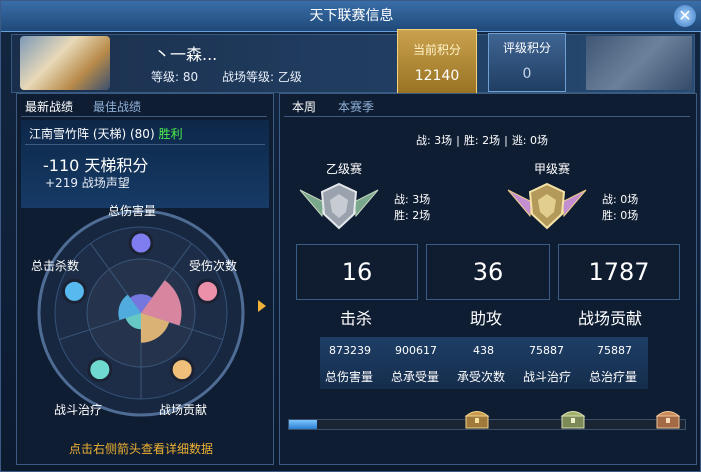  I want to click on rating-score-value: 0, so click(527, 74).